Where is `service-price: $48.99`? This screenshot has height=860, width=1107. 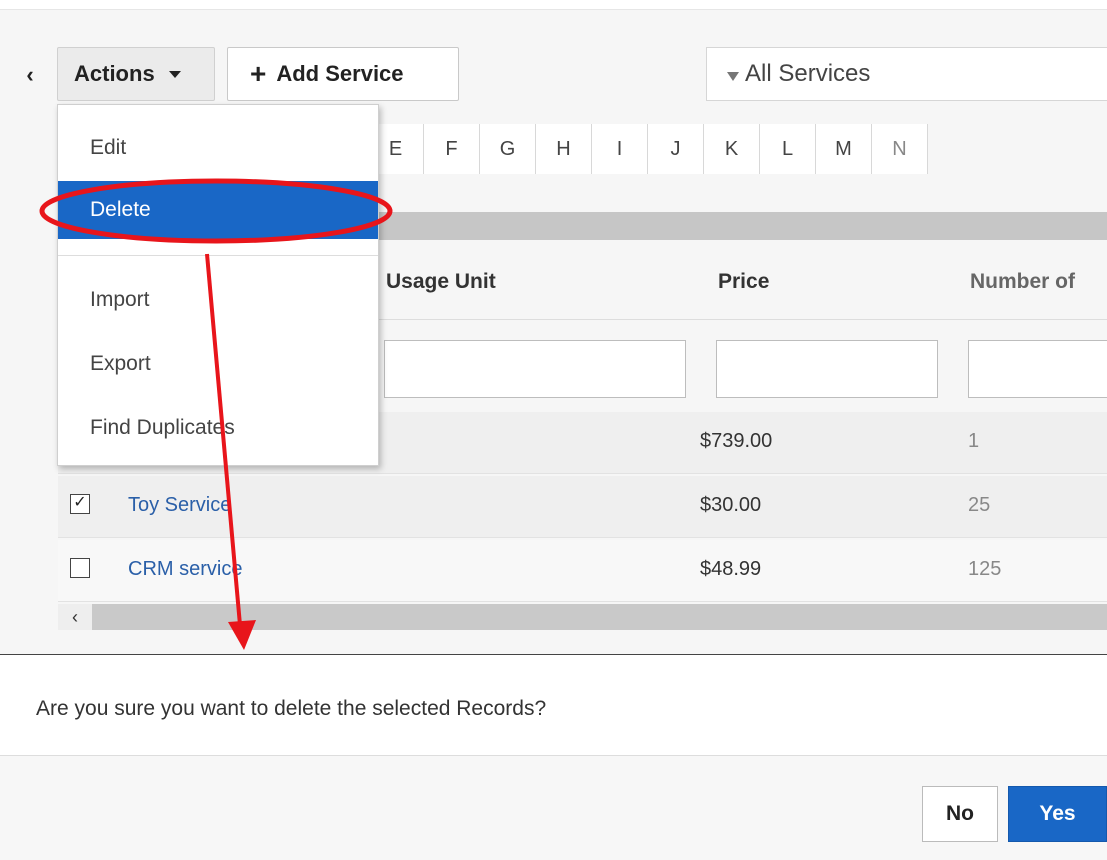
service-price: $48.99 is located at coordinates (731, 569).